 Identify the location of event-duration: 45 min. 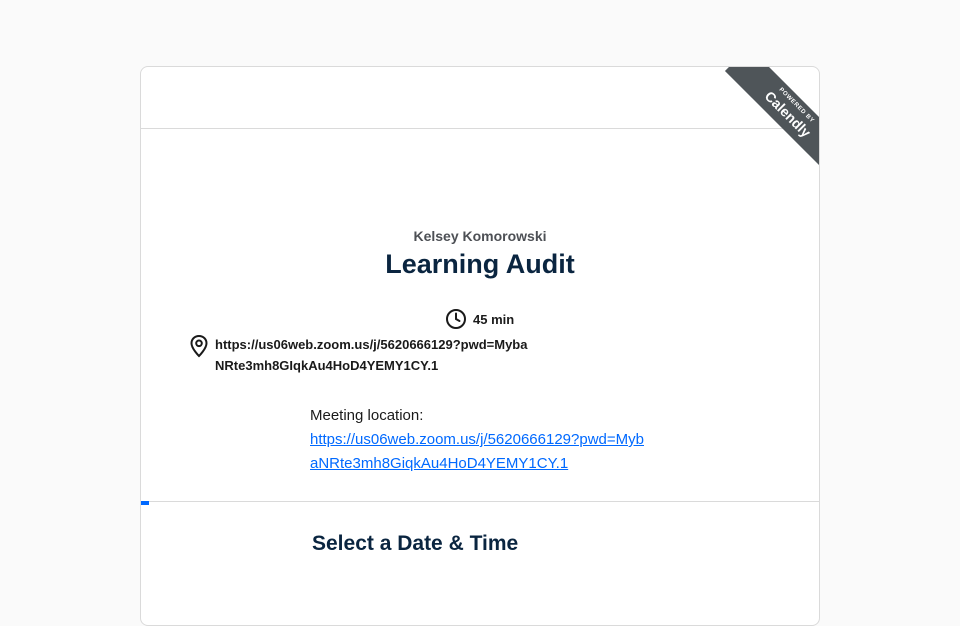
(479, 319).